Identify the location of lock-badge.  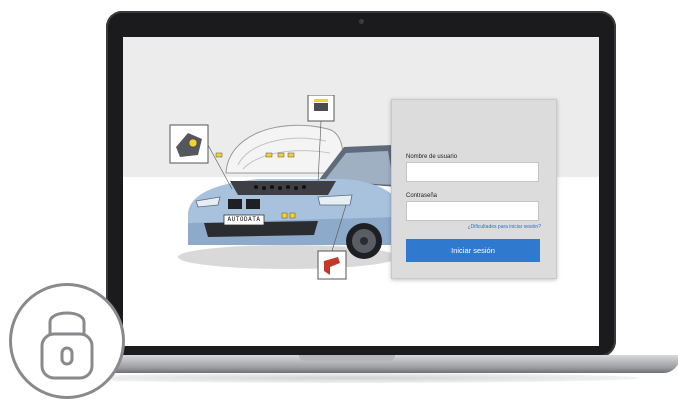
(67, 341).